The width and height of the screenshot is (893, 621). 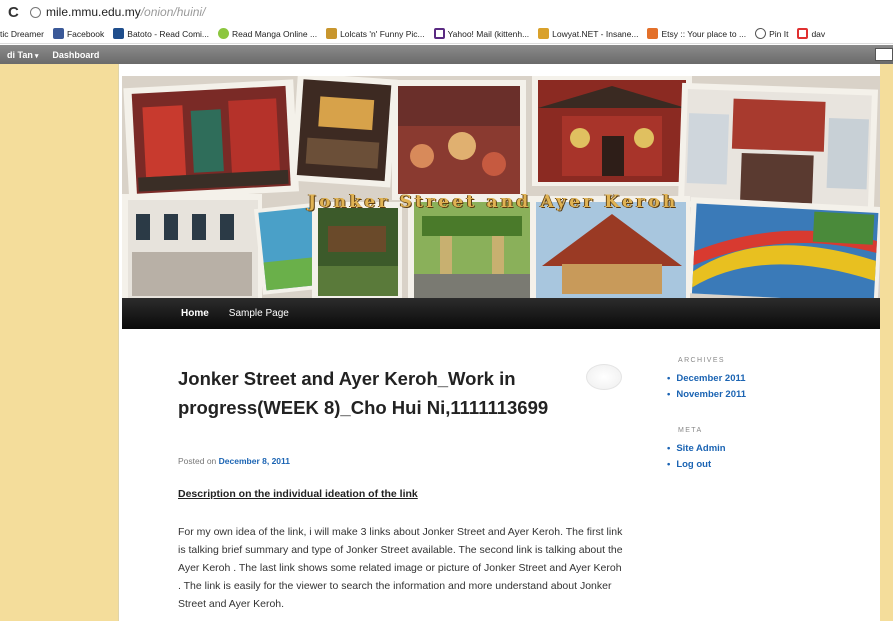 What do you see at coordinates (446, 12) in the screenshot?
I see `address-bar: C mile.mmu.edu.my /onion/huini/` at bounding box center [446, 12].